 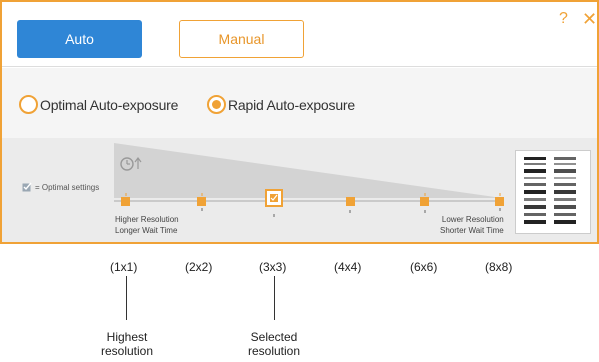 What do you see at coordinates (241, 39) in the screenshot?
I see `manual-button: Manual` at bounding box center [241, 39].